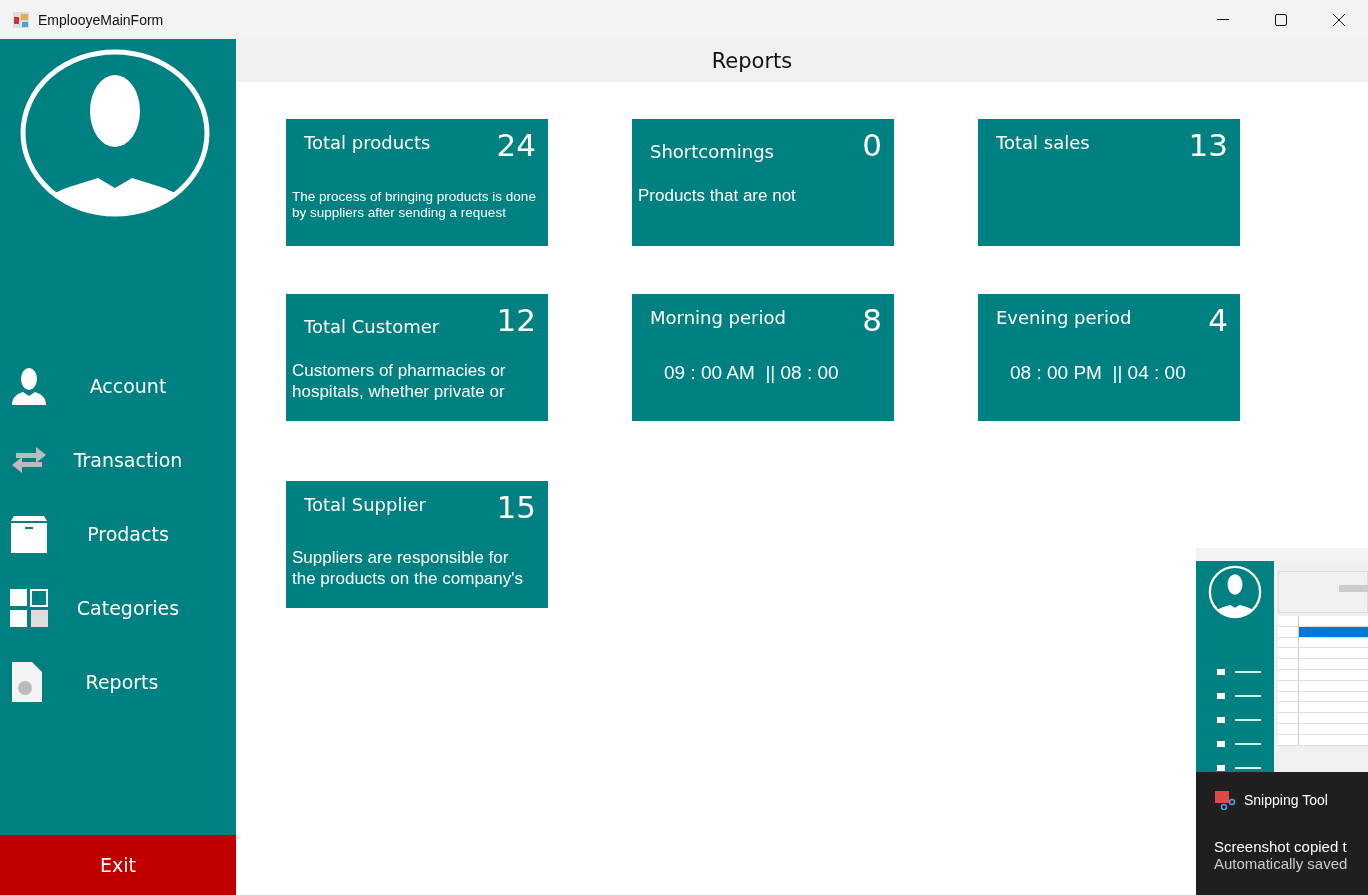 This screenshot has height=895, width=1368. I want to click on exchange-icon, so click(29, 460).